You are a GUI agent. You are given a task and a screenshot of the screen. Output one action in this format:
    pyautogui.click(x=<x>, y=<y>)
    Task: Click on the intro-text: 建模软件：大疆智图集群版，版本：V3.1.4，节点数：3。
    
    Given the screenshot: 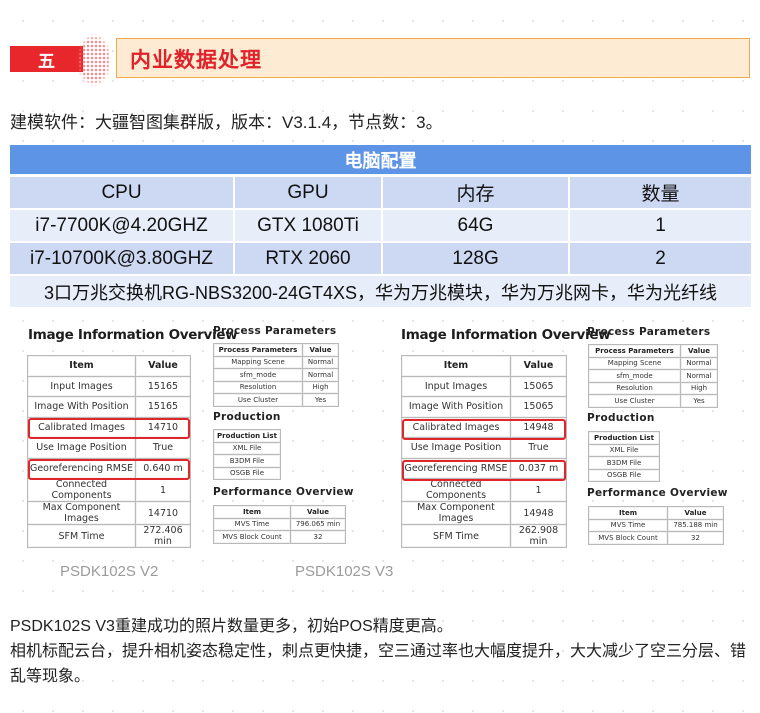 What is the action you would take?
    pyautogui.click(x=226, y=122)
    